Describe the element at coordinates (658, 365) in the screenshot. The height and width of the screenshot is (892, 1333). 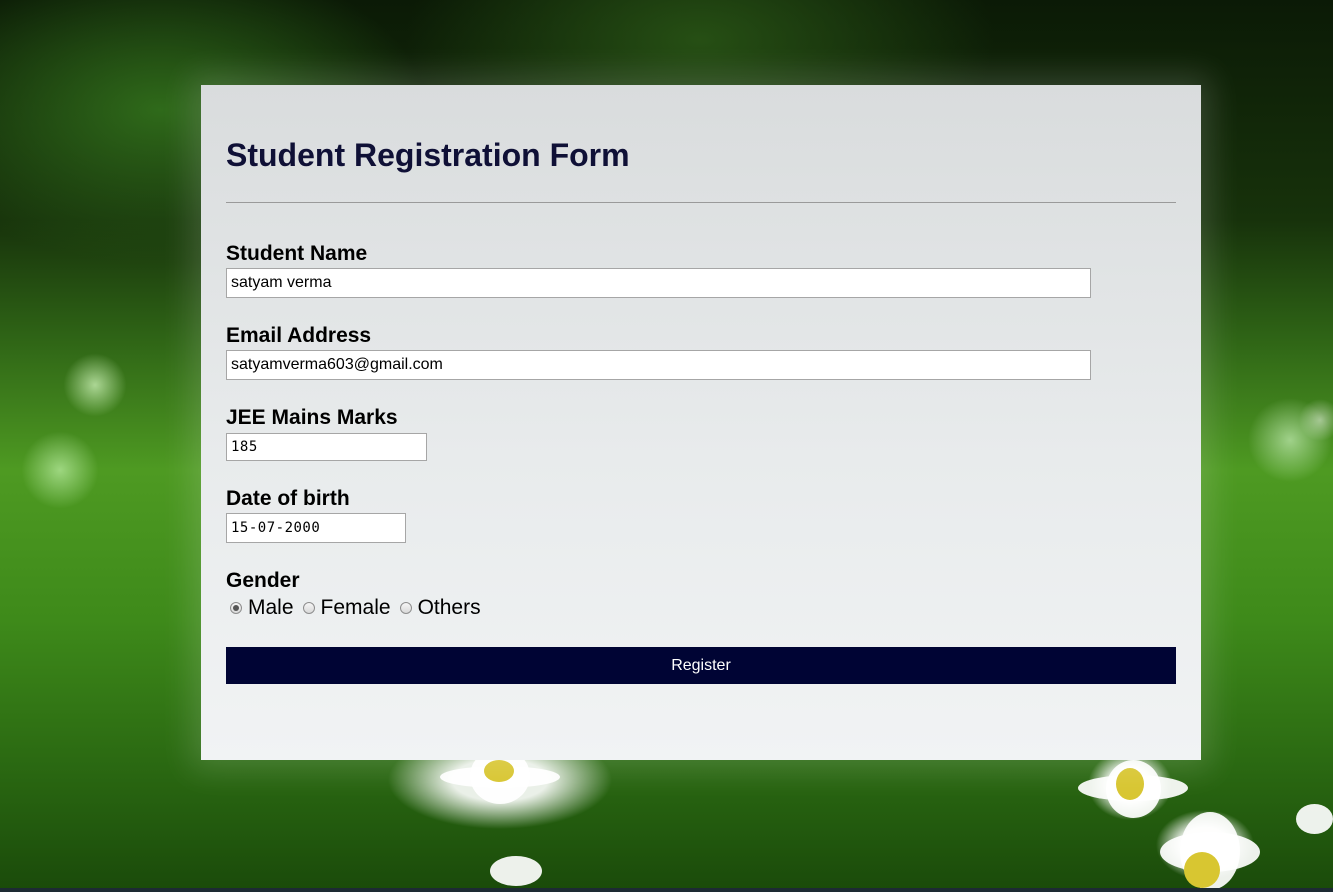
I see `email-address-input` at that location.